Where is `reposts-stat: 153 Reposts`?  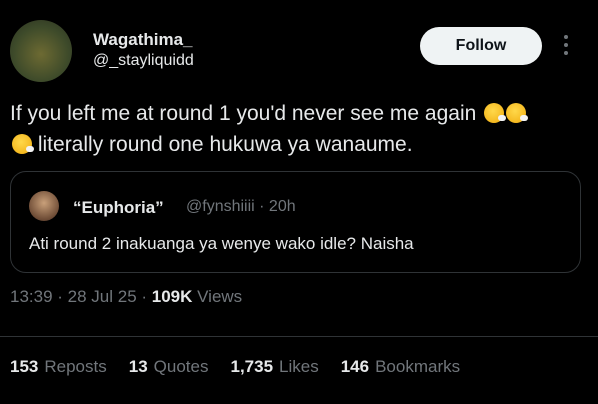
reposts-stat: 153 Reposts is located at coordinates (58, 367).